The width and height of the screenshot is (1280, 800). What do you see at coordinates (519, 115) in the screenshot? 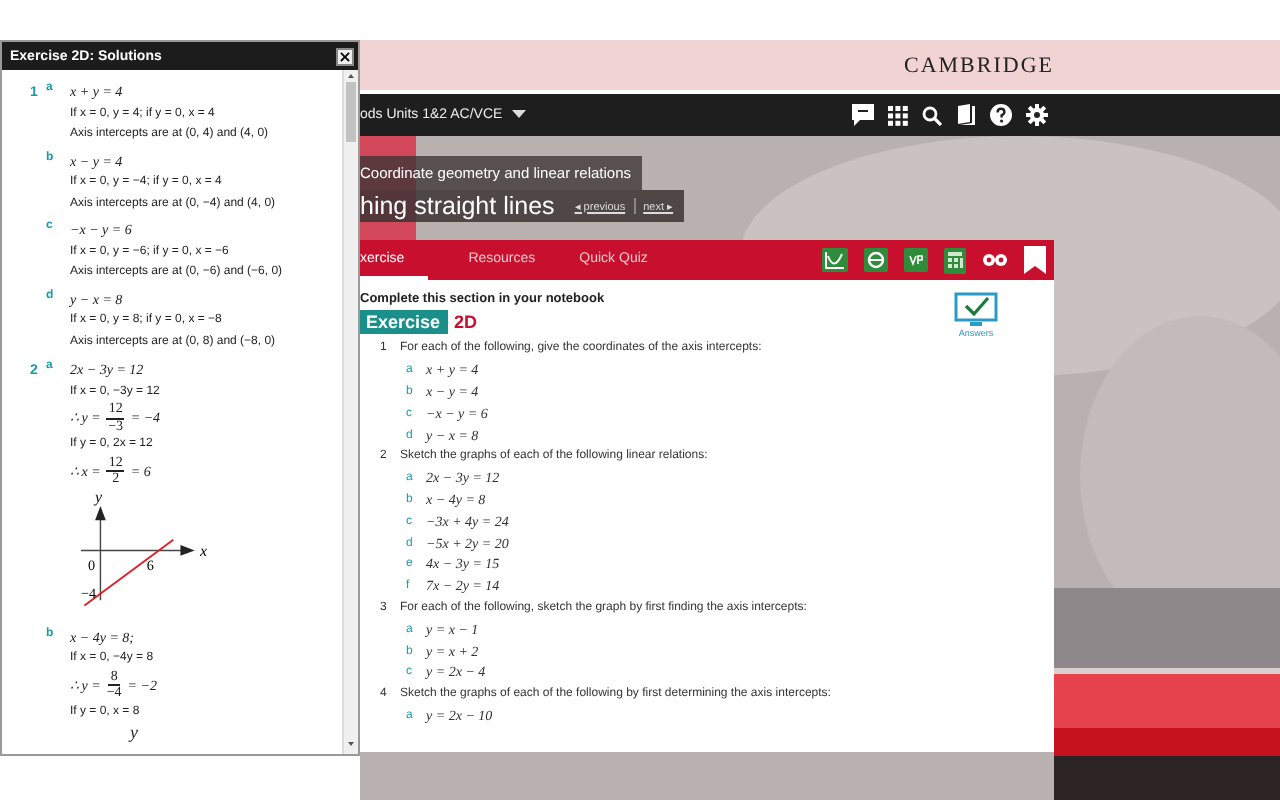
I see `caret-icon` at bounding box center [519, 115].